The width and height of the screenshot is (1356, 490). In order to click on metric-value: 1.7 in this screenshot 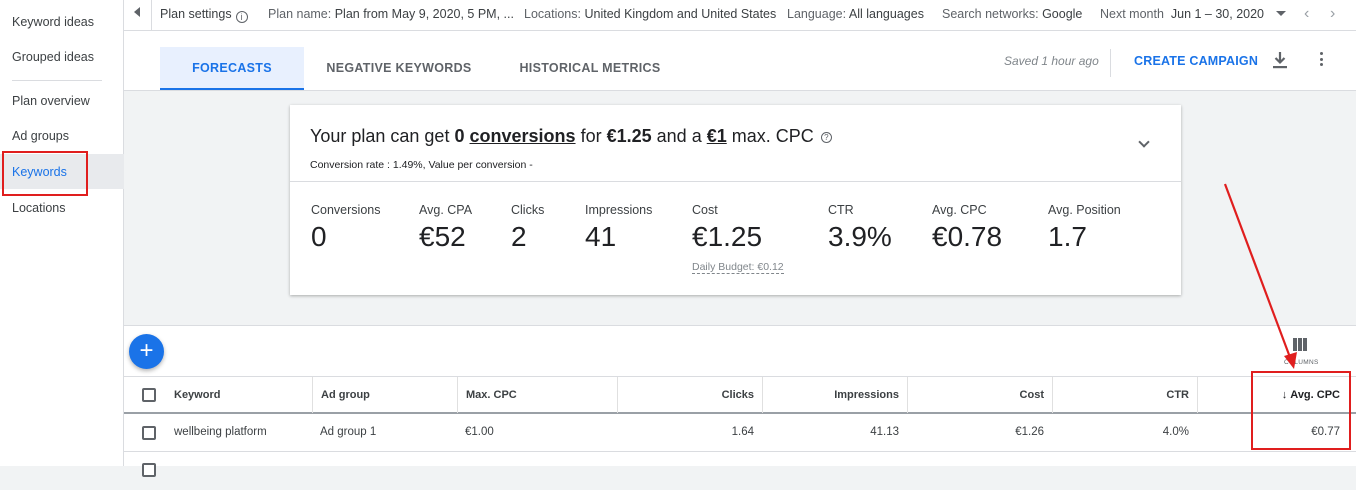, I will do `click(1067, 236)`.